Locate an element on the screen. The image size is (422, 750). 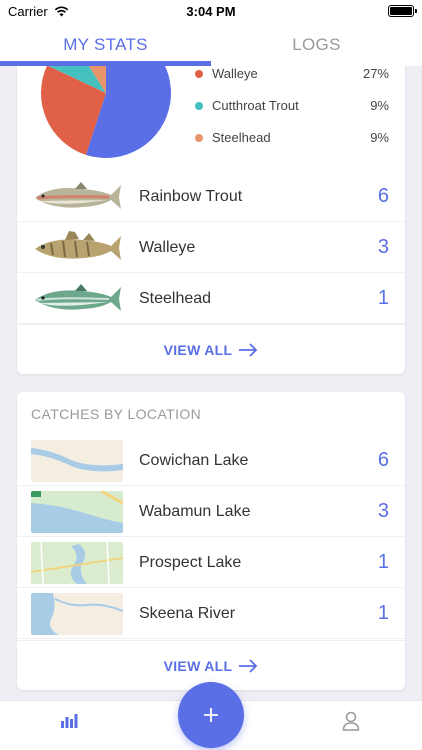
species-row-walleye: Walleye 3 is located at coordinates (211, 248).